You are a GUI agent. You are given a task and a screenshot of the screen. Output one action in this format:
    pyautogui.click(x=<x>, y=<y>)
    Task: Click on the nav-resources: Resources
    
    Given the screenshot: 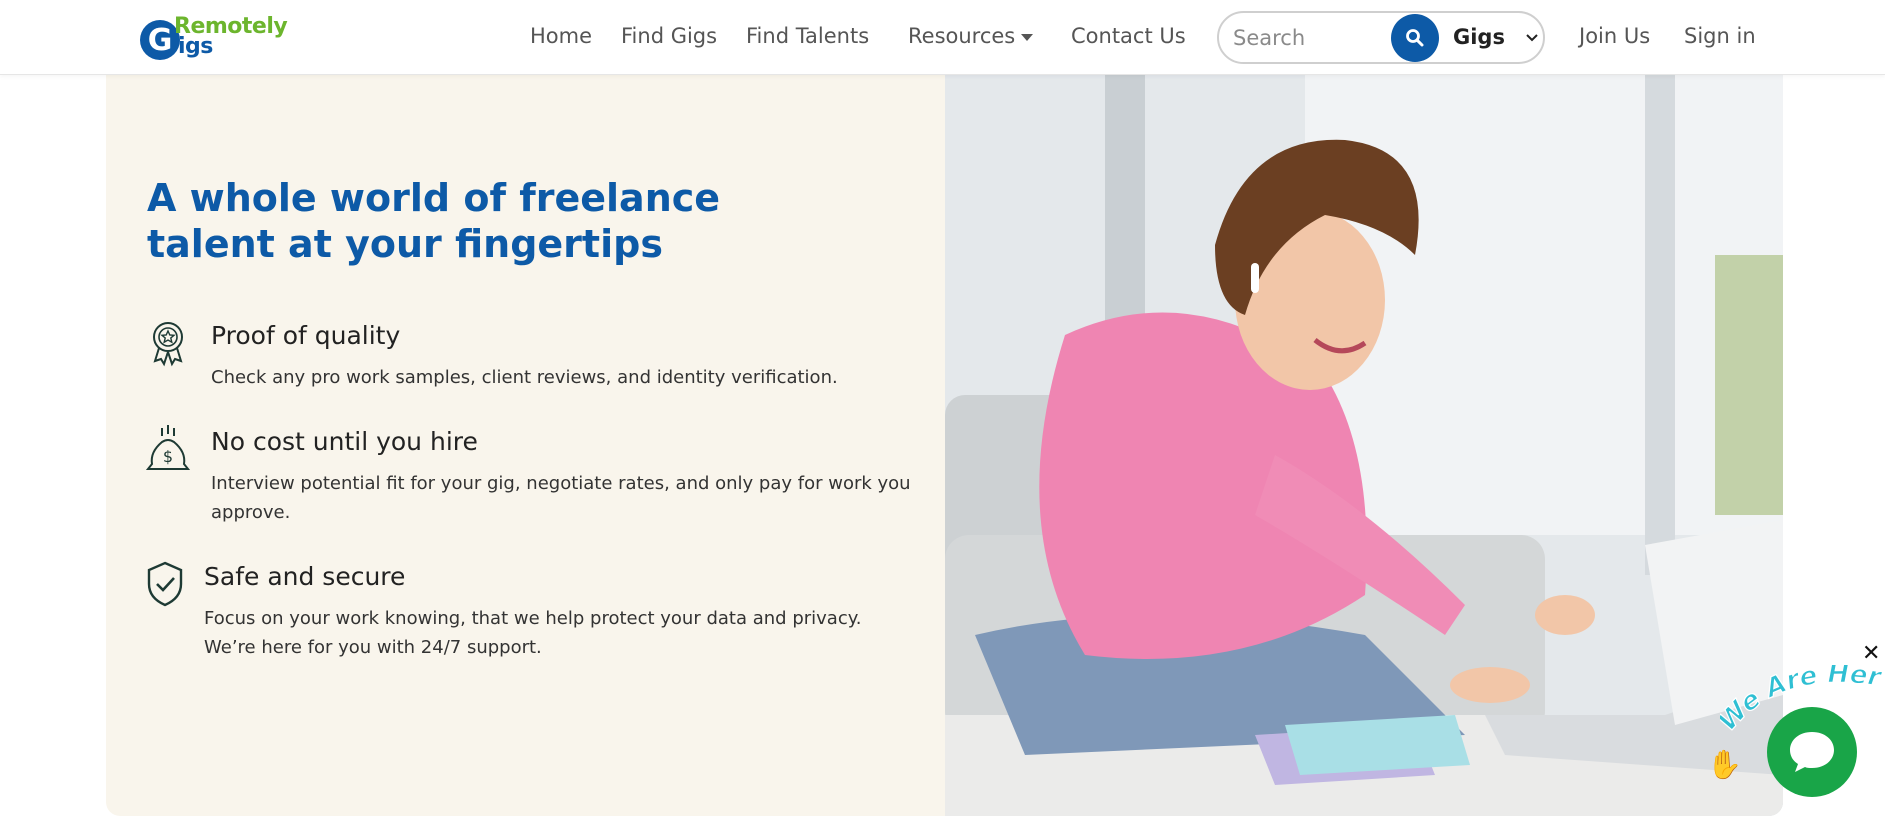 What is the action you would take?
    pyautogui.click(x=971, y=36)
    